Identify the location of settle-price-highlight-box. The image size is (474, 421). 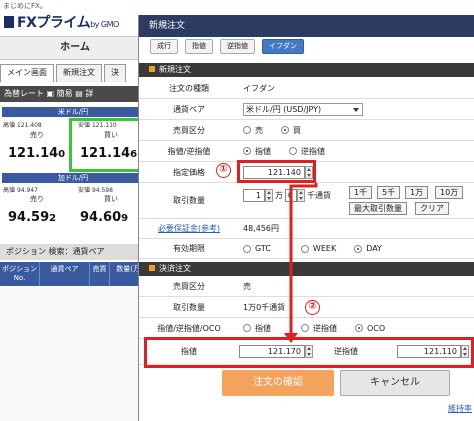
(309, 352).